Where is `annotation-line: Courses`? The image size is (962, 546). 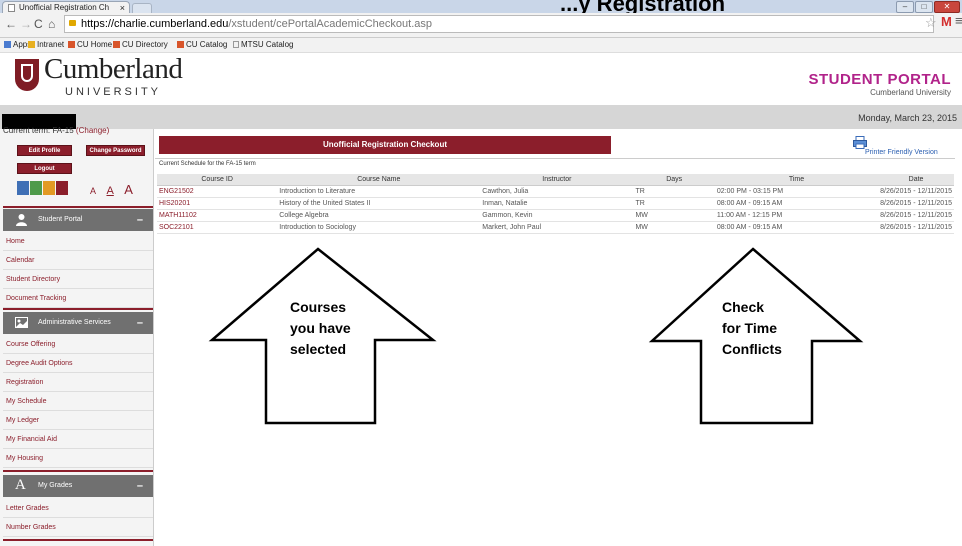 annotation-line: Courses is located at coordinates (318, 307).